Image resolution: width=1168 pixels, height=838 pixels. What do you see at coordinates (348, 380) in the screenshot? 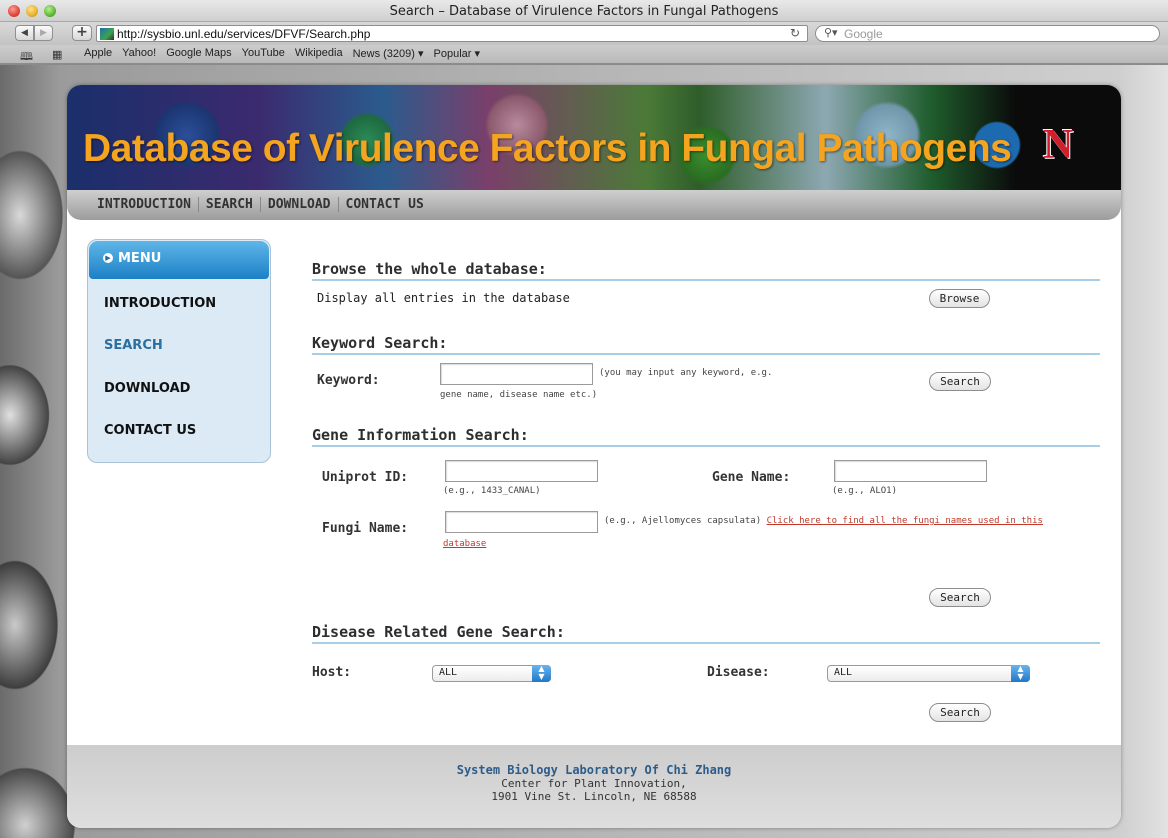
I see `keyword-label: Keyword:` at bounding box center [348, 380].